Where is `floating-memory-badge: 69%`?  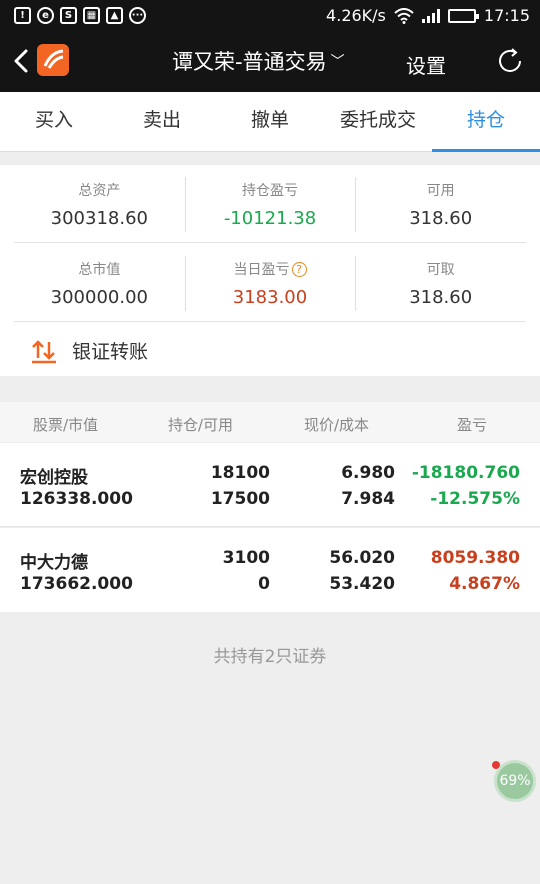
floating-memory-badge: 69% is located at coordinates (515, 781).